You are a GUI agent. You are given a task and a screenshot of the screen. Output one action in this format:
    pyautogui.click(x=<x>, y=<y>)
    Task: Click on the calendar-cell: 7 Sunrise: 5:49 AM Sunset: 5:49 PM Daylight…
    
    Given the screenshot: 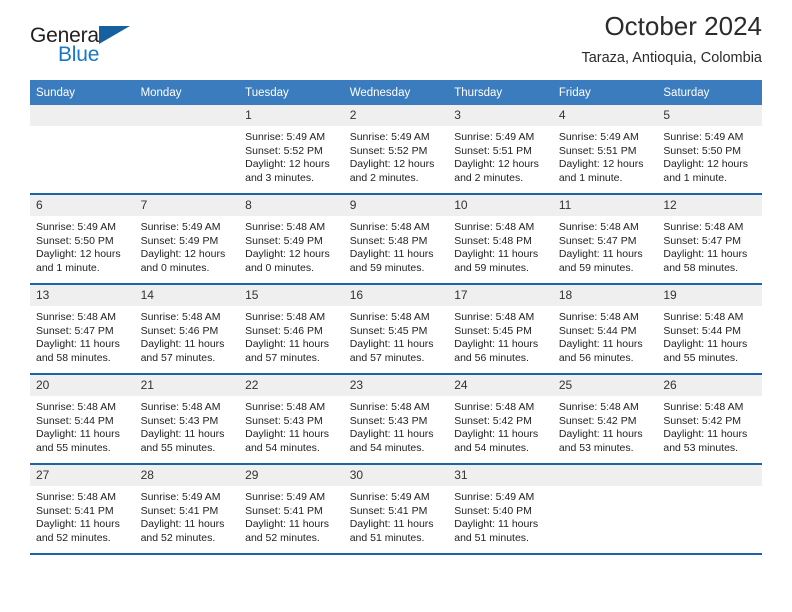 What is the action you would take?
    pyautogui.click(x=187, y=238)
    